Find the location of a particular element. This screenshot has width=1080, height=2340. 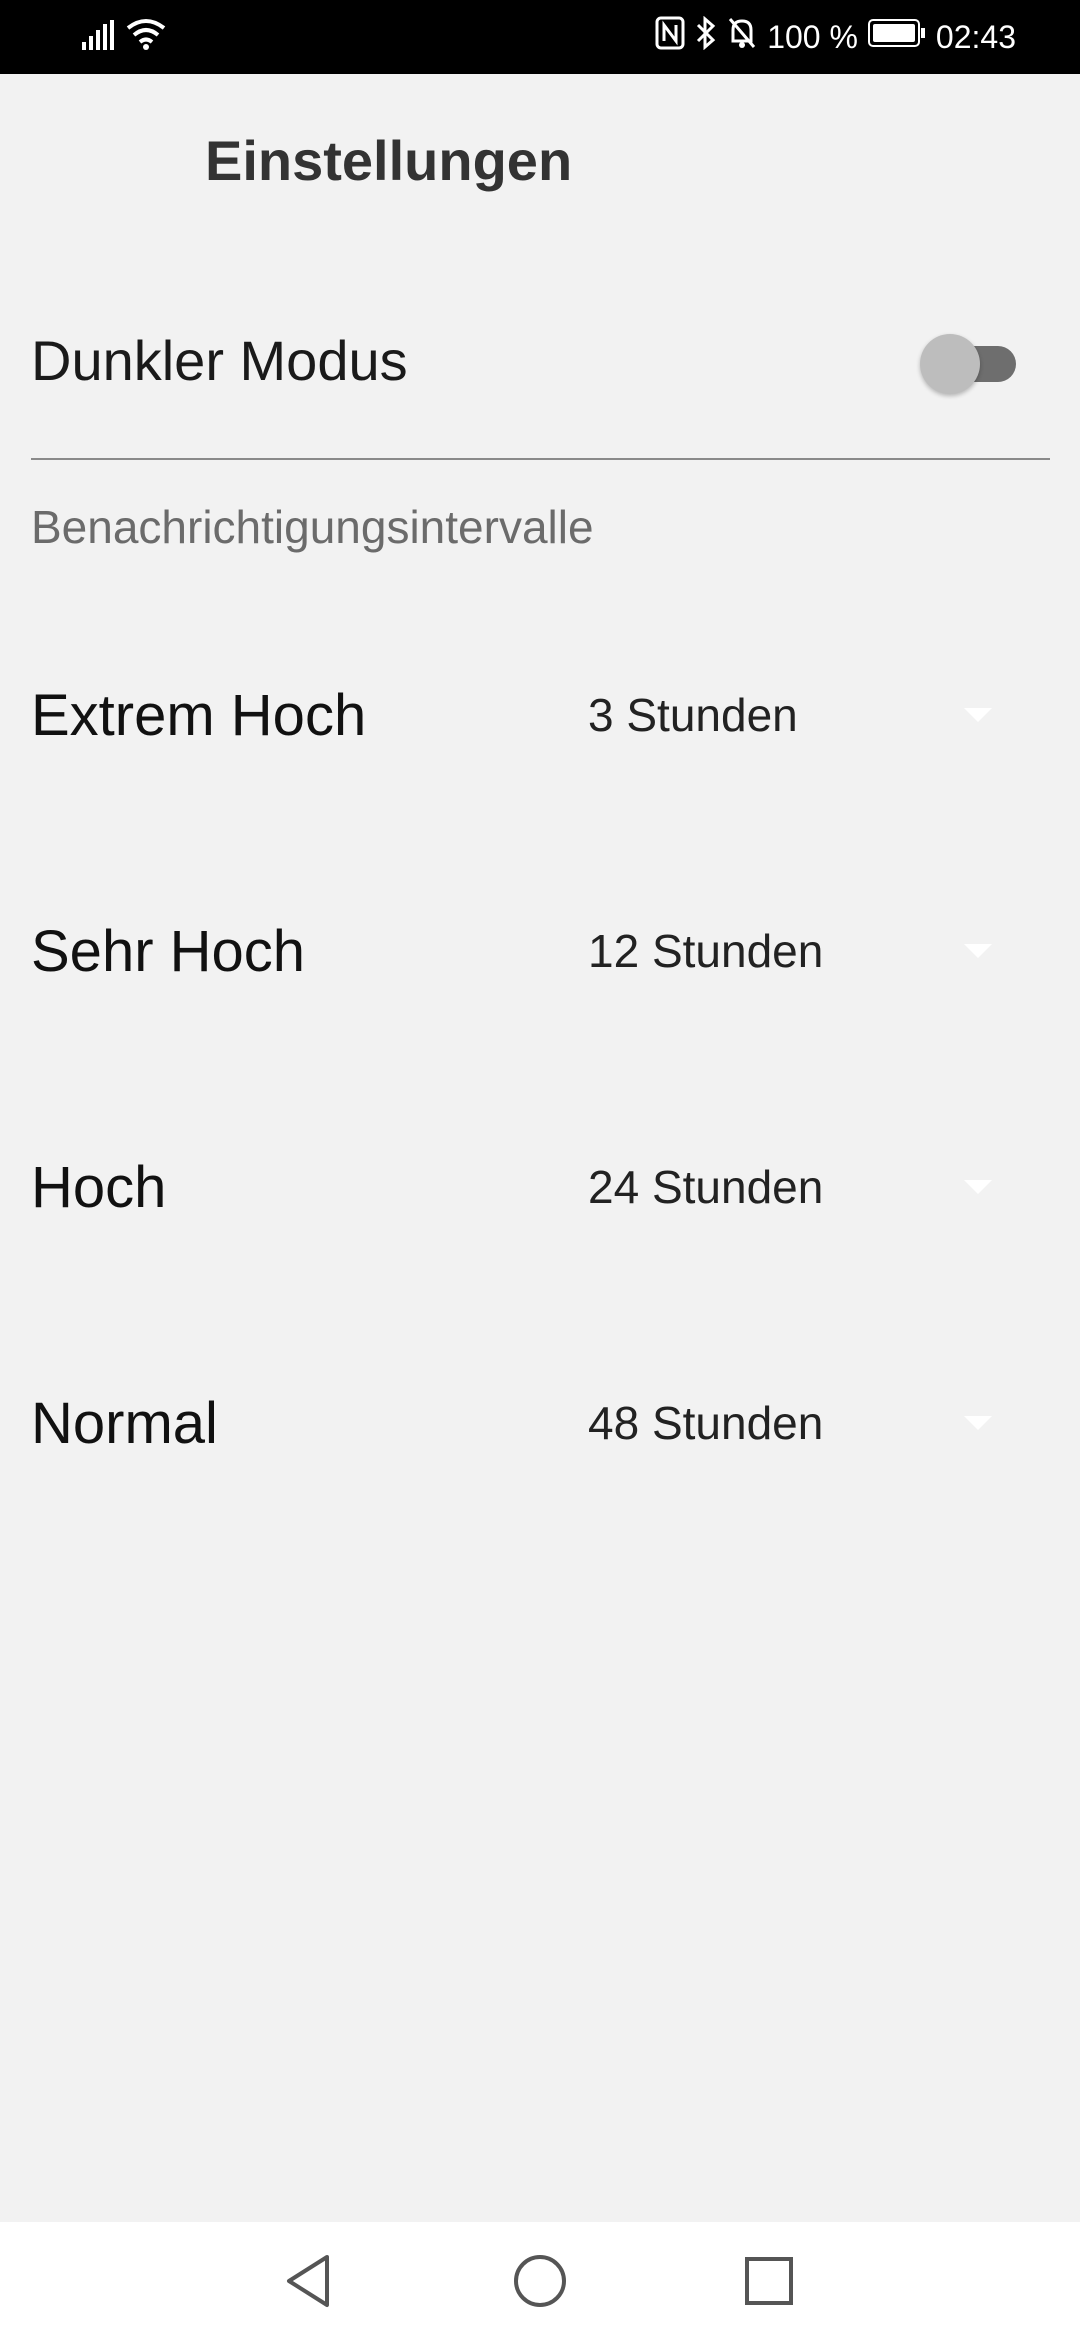

interval-dropdown: 12 Stunden is located at coordinates (798, 952).